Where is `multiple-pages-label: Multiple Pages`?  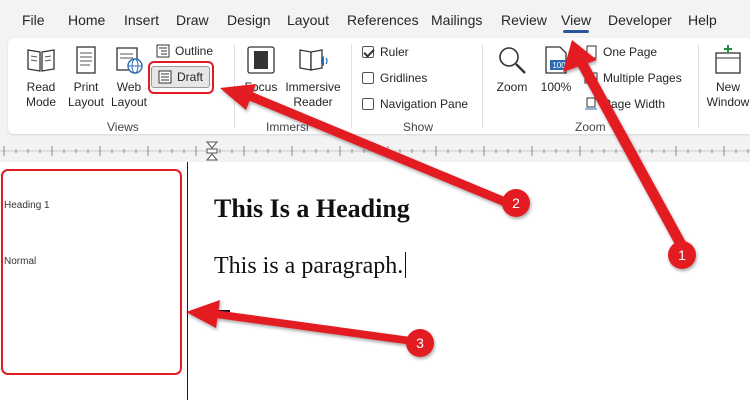
multiple-pages-label: Multiple Pages is located at coordinates (642, 78).